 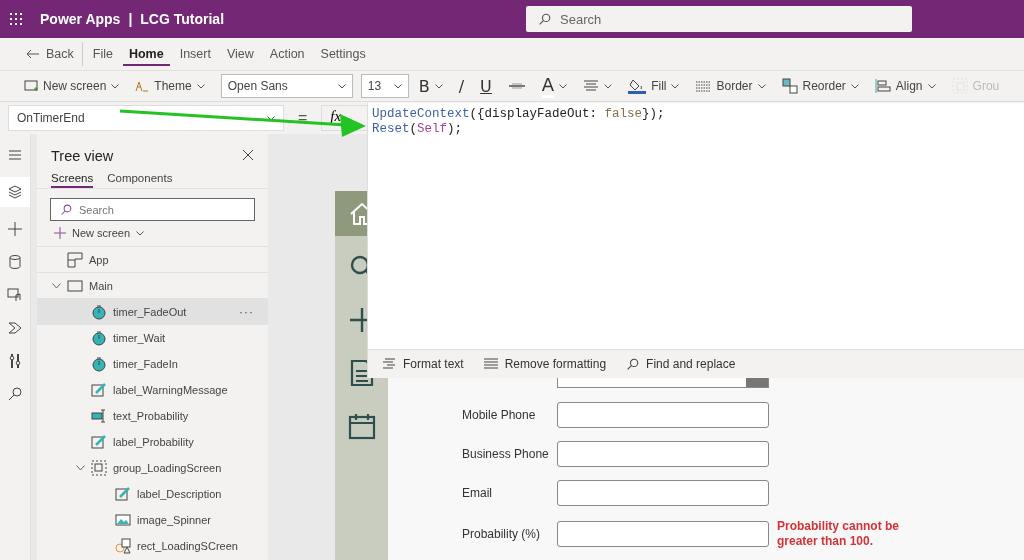 I want to click on italic-button: /, so click(x=461, y=86).